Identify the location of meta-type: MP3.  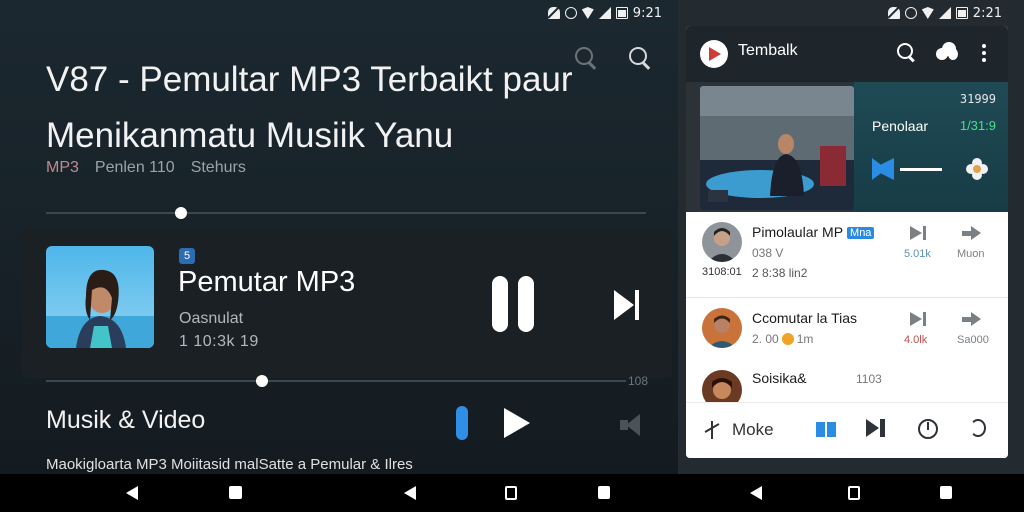
(62, 167).